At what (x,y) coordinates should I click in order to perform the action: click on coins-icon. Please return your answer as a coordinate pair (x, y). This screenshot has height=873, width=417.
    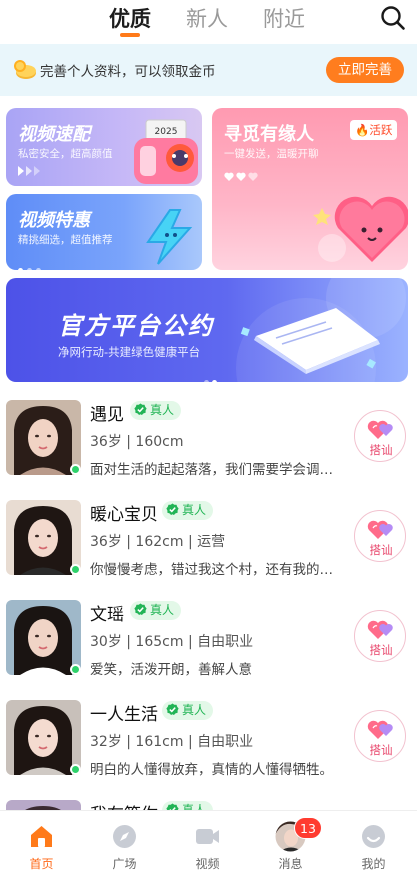
    Looking at the image, I should click on (25, 69).